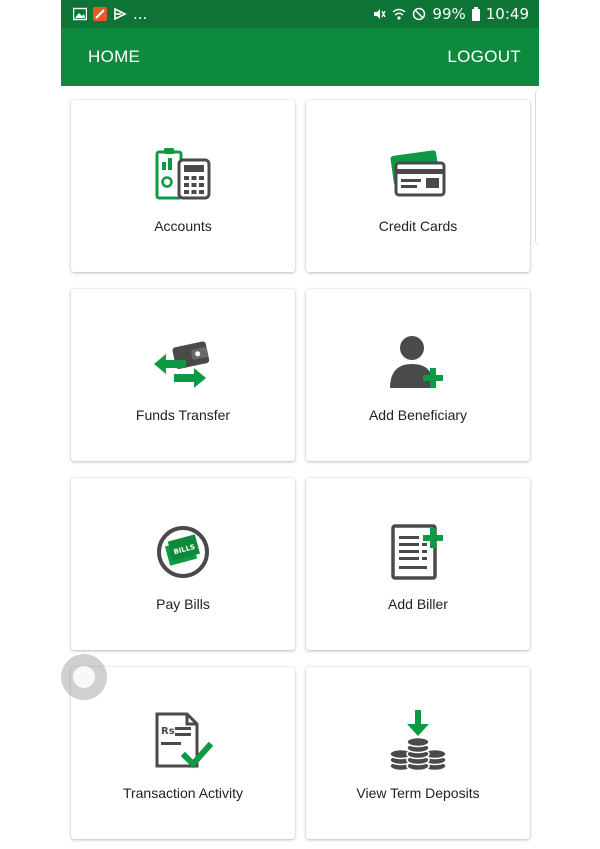 Image resolution: width=600 pixels, height=849 pixels. Describe the element at coordinates (418, 552) in the screenshot. I see `add-biller-icon` at that location.